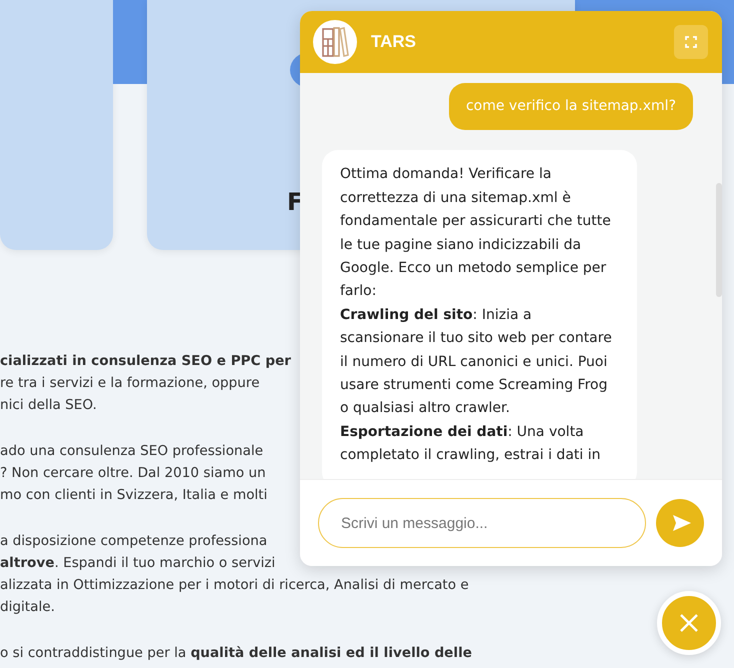 Image resolution: width=734 pixels, height=668 pixels. Describe the element at coordinates (394, 42) in the screenshot. I see `chat-title: TARS` at that location.